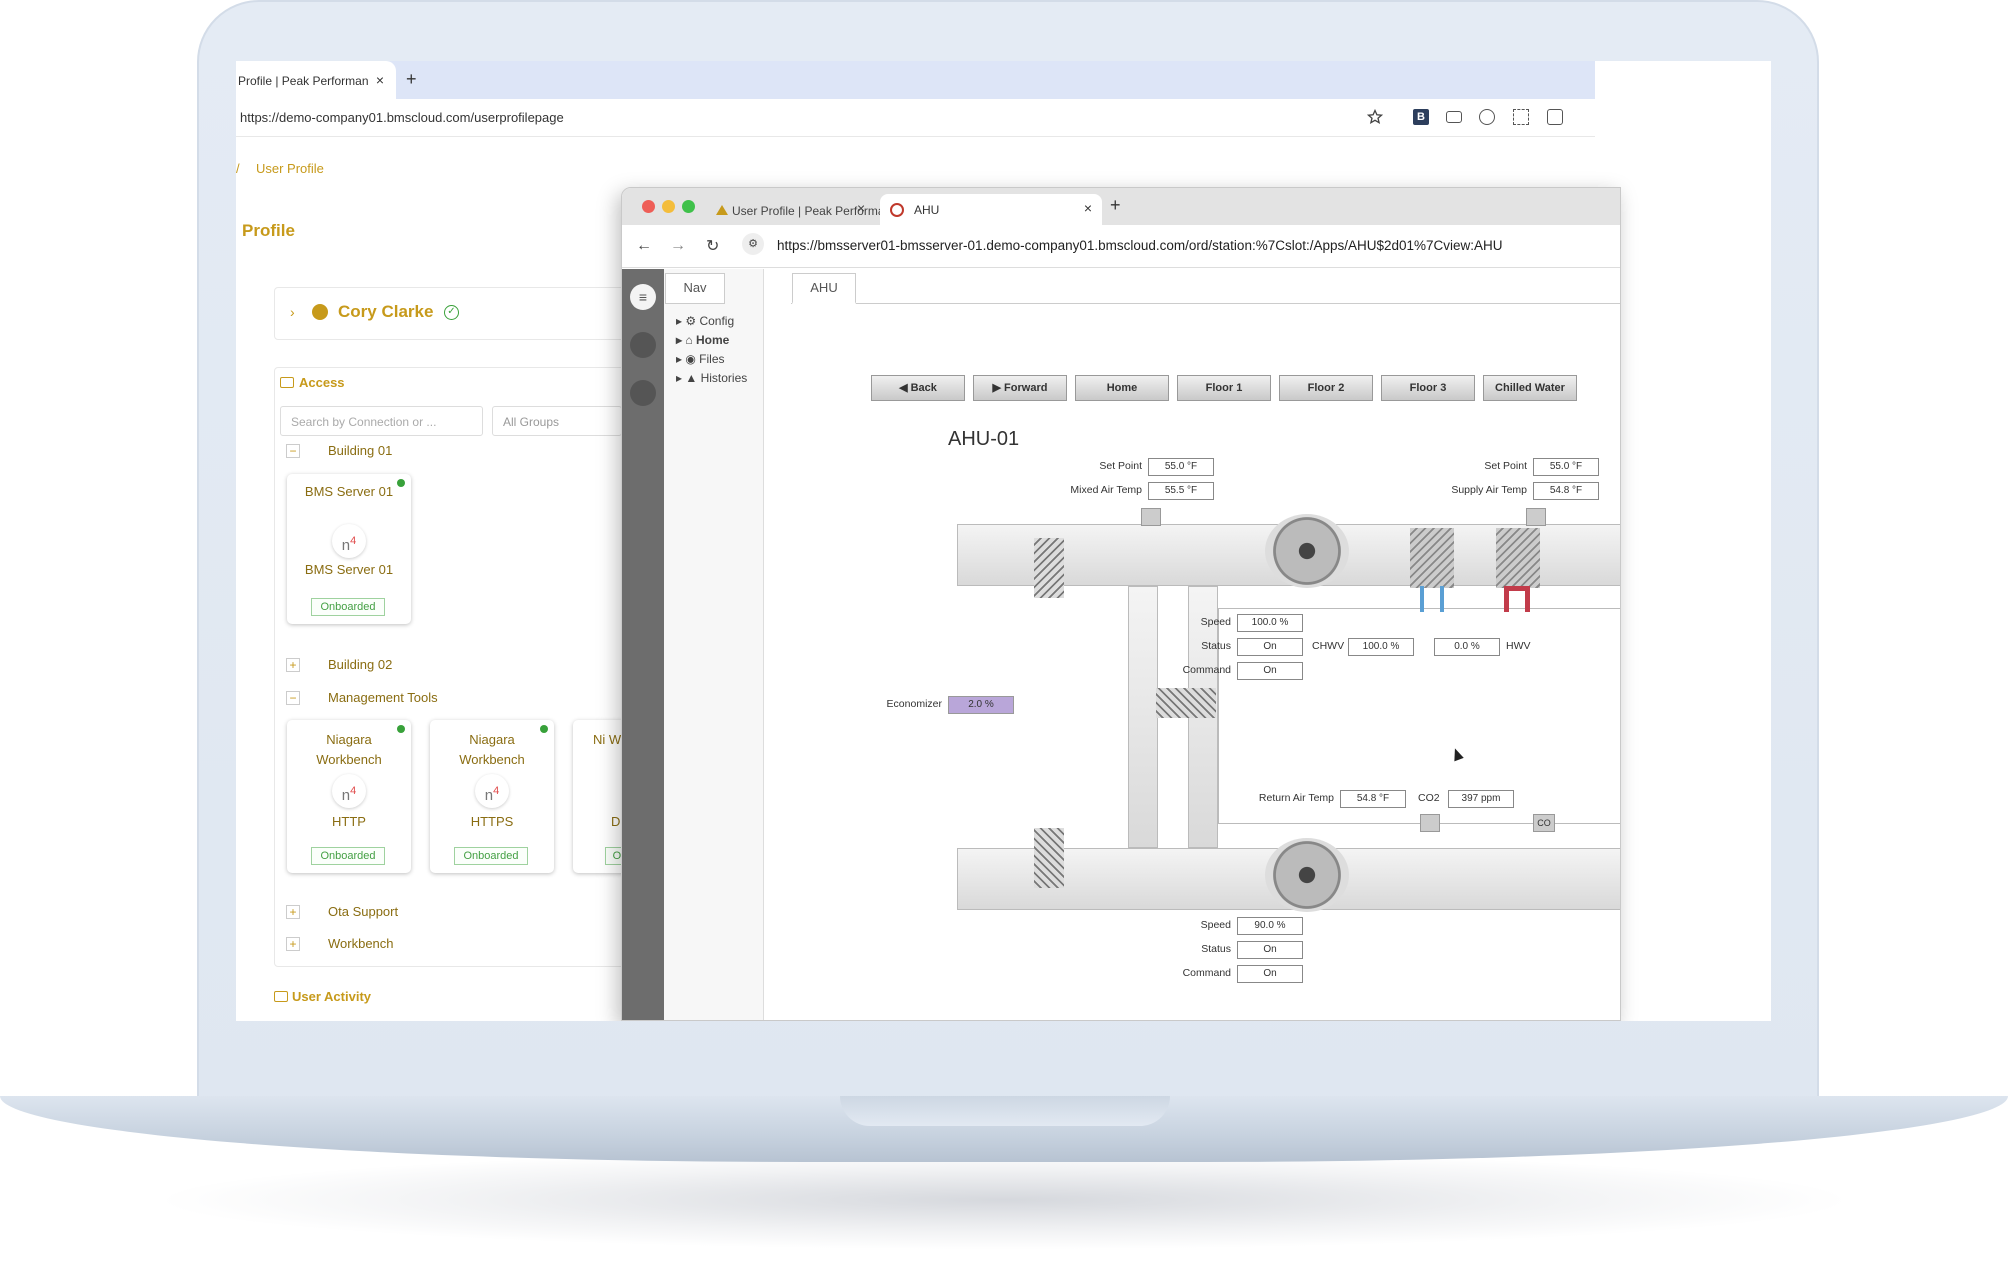 The width and height of the screenshot is (2008, 1266). Describe the element at coordinates (281, 996) in the screenshot. I see `sign-in-icon` at that location.